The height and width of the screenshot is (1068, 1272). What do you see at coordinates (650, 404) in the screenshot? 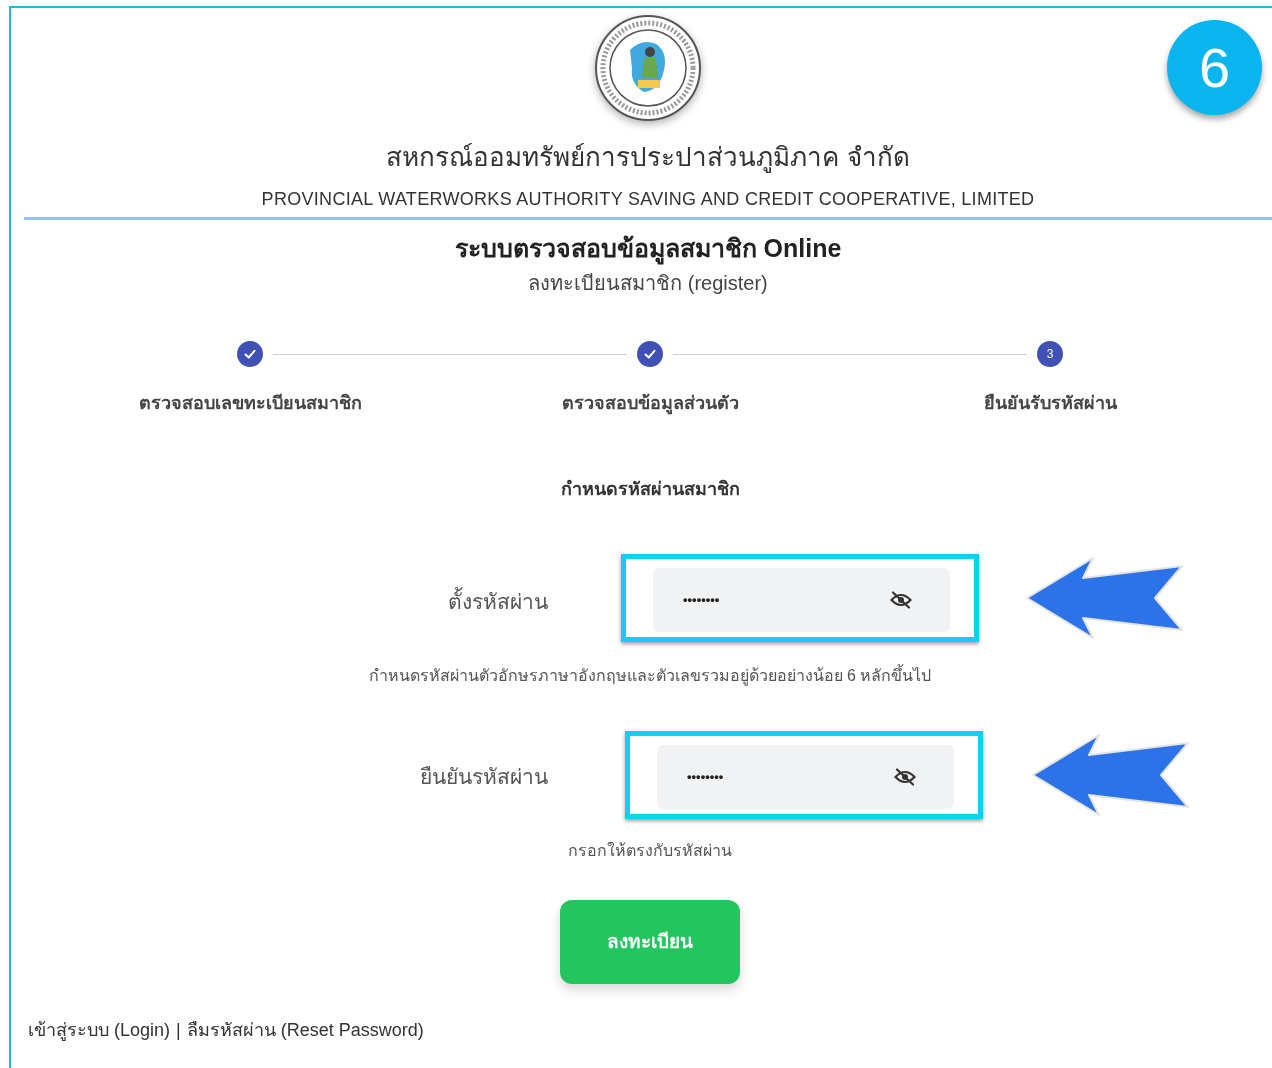
I see `step-label: ตรวจสอบข้อมูลส่วนตัว` at bounding box center [650, 404].